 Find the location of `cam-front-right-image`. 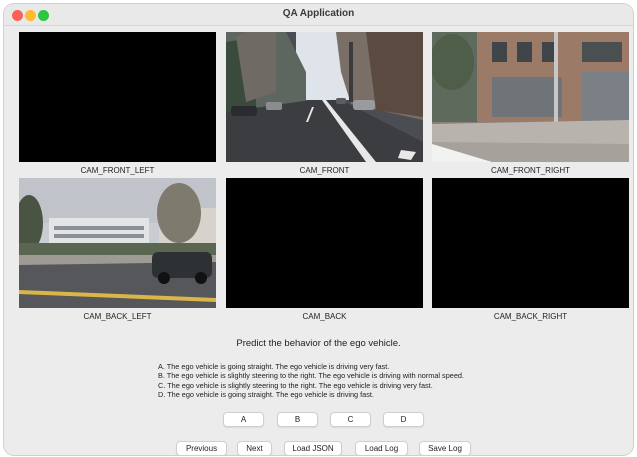

cam-front-right-image is located at coordinates (530, 97).